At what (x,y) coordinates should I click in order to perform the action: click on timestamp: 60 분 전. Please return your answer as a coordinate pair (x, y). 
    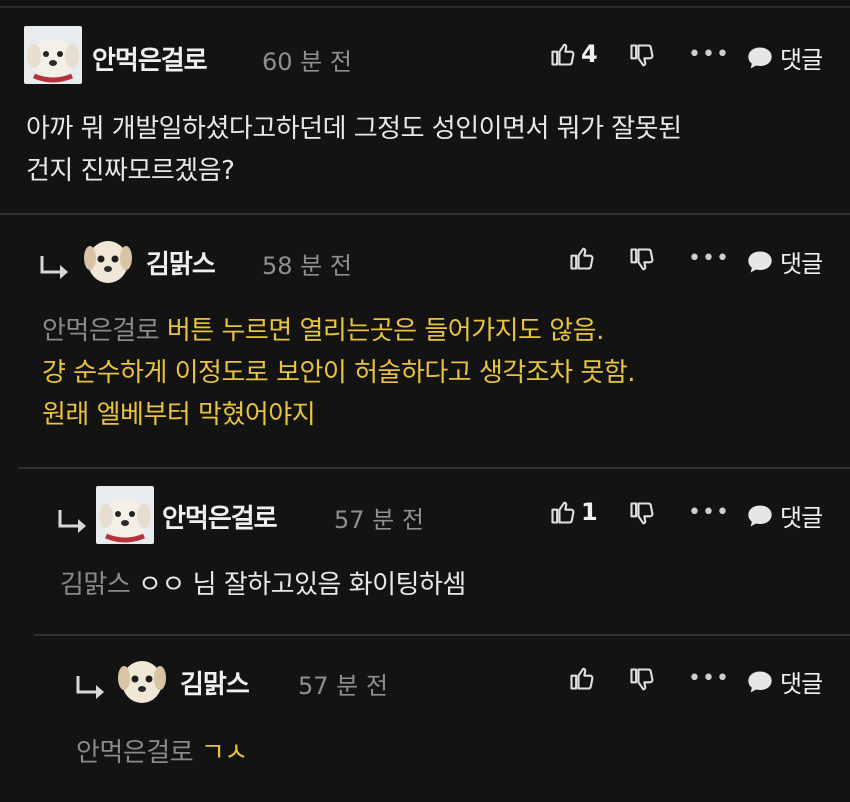
    Looking at the image, I should click on (307, 62).